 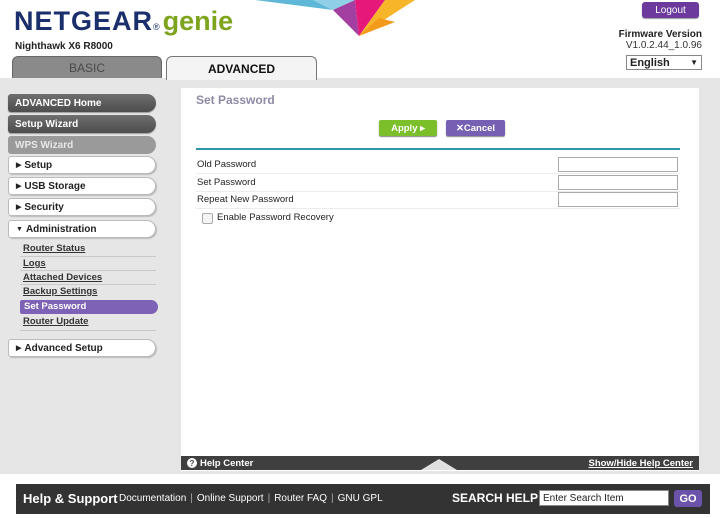 I want to click on tab-advanced: ADVANCED, so click(x=241, y=68).